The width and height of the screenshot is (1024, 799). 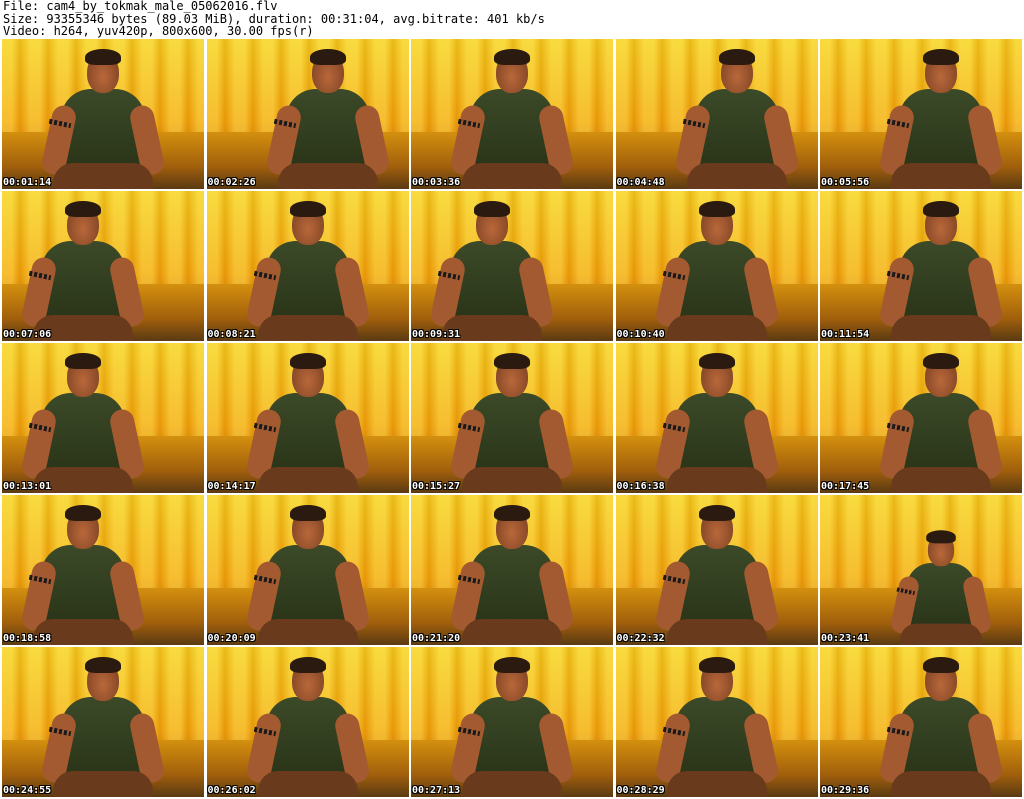 I want to click on video-thumbnail: 00:20:09, so click(x=307, y=570).